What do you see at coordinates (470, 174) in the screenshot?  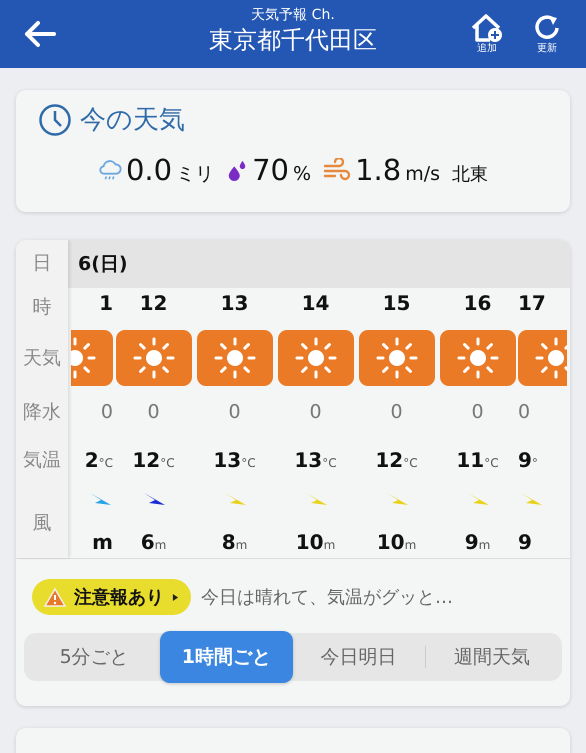 I see `wind-direction: 北東` at bounding box center [470, 174].